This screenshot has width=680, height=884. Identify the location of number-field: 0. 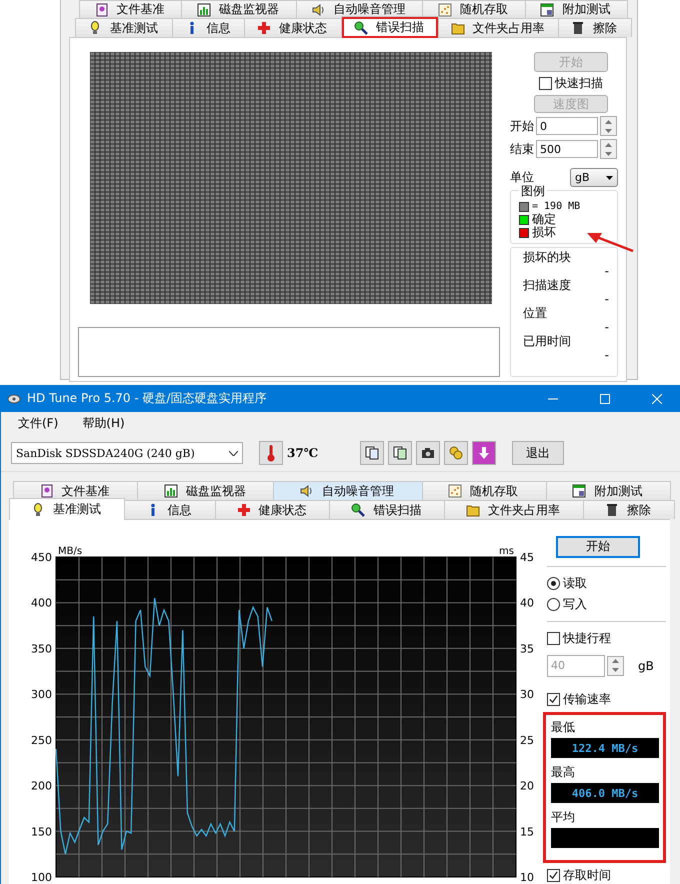
(567, 126).